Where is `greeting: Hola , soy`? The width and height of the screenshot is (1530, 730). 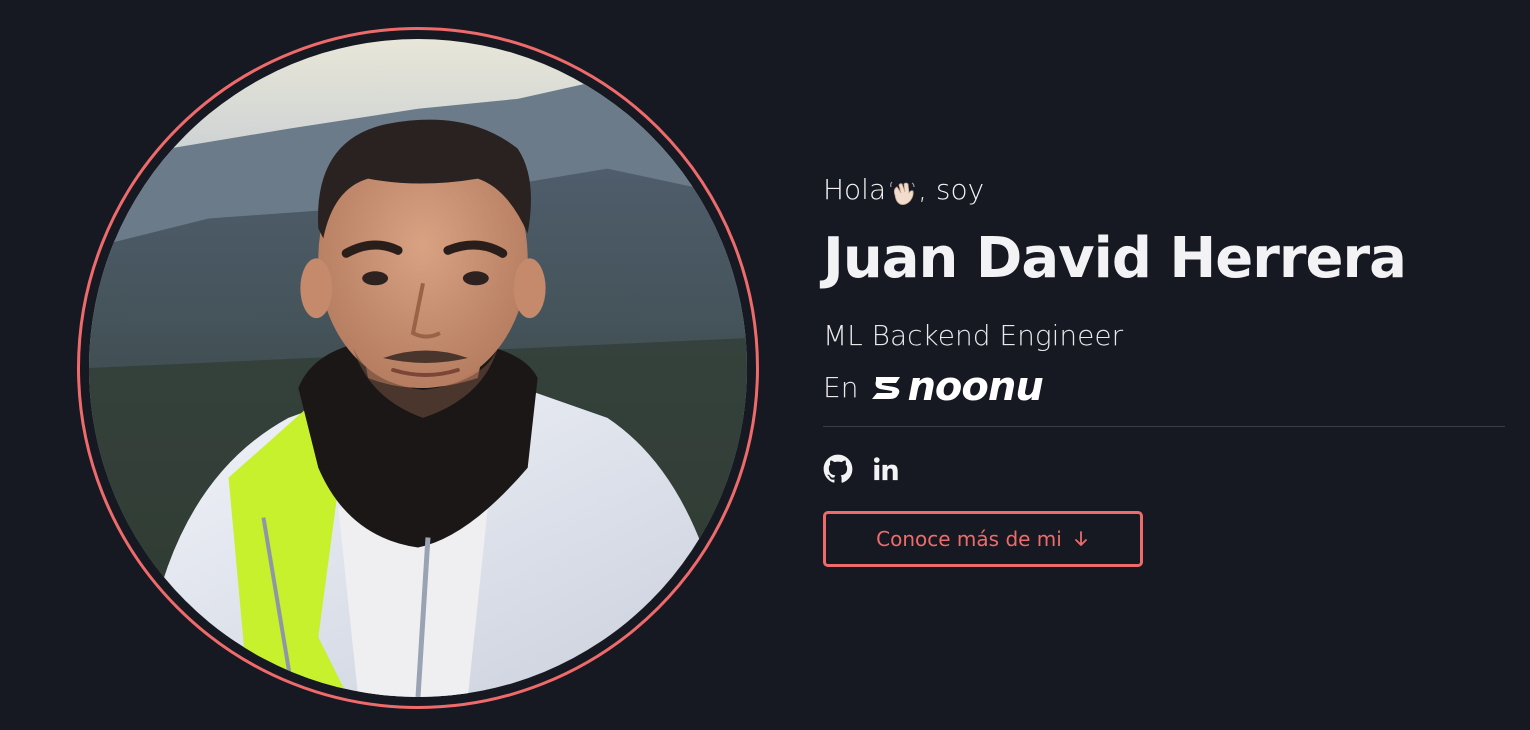 greeting: Hola , soy is located at coordinates (1164, 190).